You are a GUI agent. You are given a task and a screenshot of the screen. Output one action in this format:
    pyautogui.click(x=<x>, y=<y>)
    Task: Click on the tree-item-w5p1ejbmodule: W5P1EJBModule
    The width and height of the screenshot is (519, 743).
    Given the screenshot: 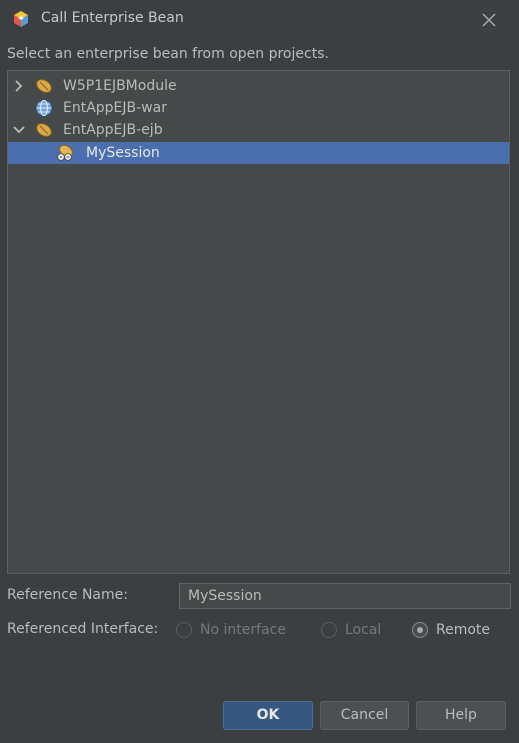 What is the action you would take?
    pyautogui.click(x=258, y=86)
    